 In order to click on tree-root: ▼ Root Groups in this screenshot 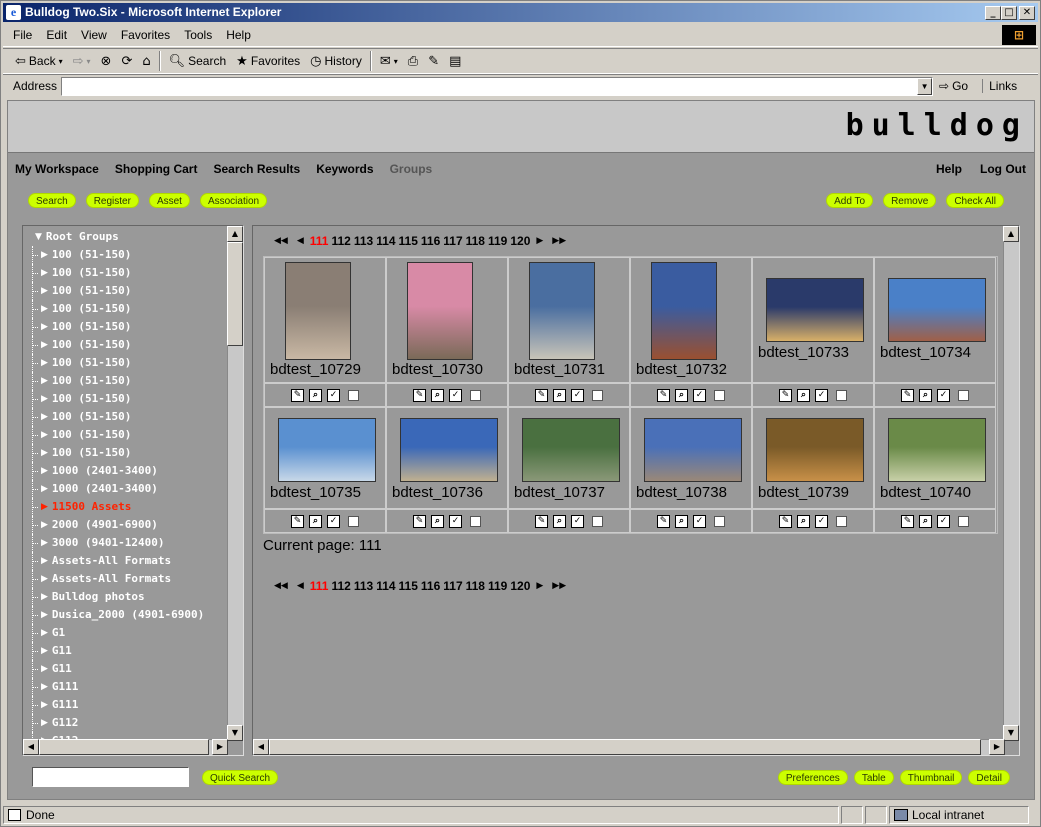, I will do `click(127, 237)`.